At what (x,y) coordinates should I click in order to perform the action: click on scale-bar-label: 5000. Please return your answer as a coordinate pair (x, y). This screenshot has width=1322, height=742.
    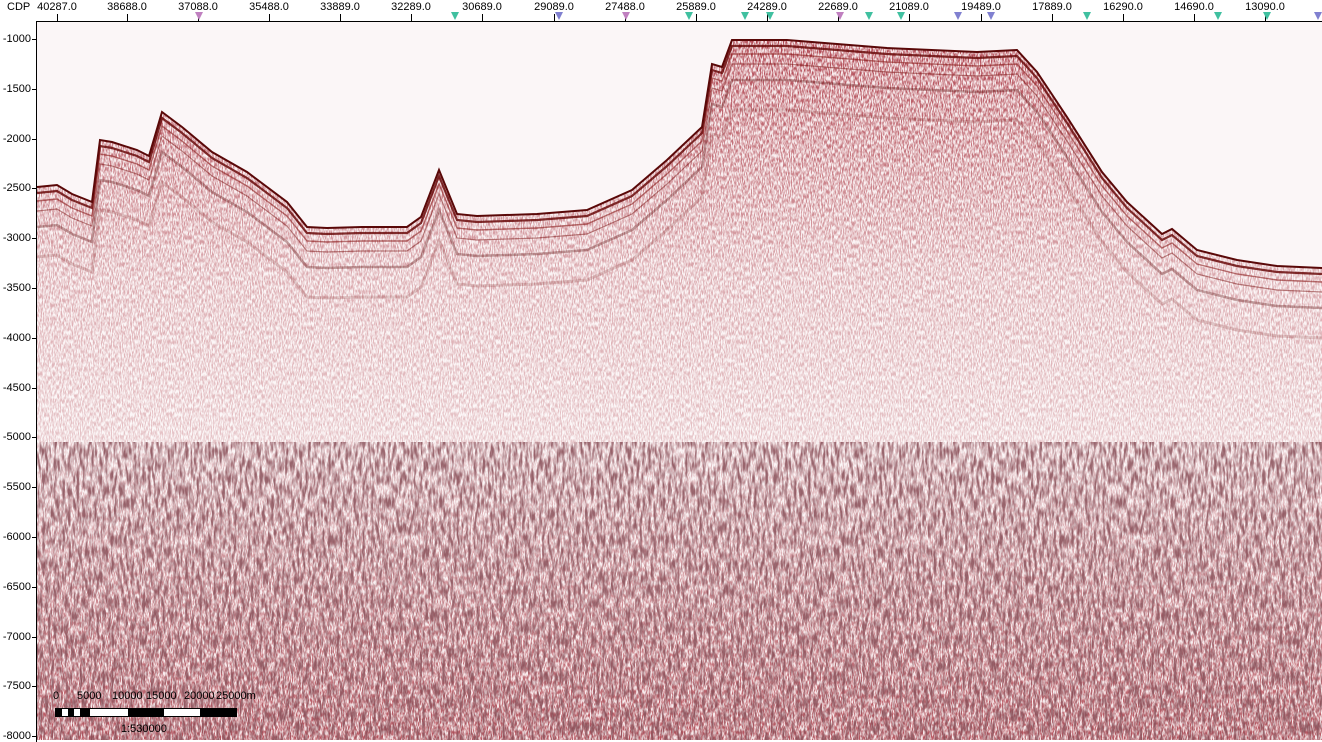
    Looking at the image, I should click on (89, 696).